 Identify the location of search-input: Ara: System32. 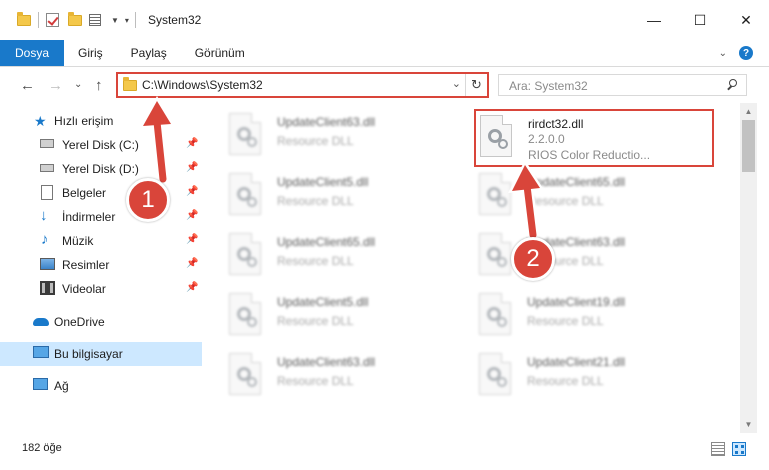
(622, 85).